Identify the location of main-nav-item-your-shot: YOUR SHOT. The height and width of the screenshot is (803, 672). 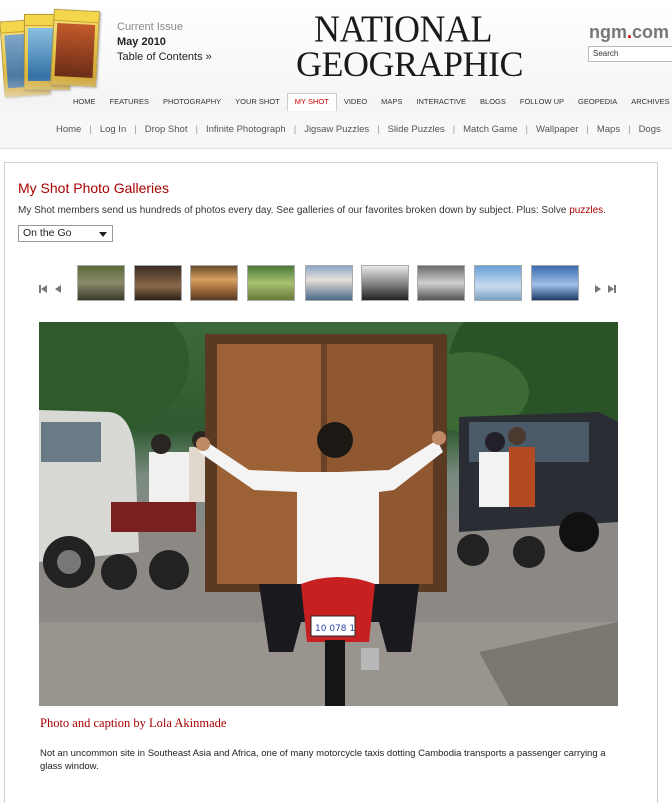
(257, 102).